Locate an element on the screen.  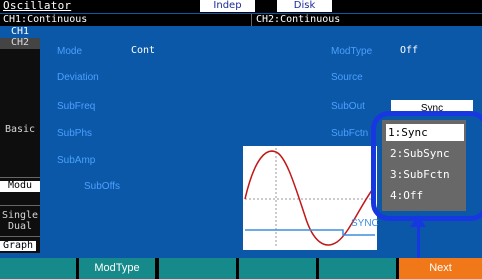
subphs-label: SubPhs is located at coordinates (74, 133).